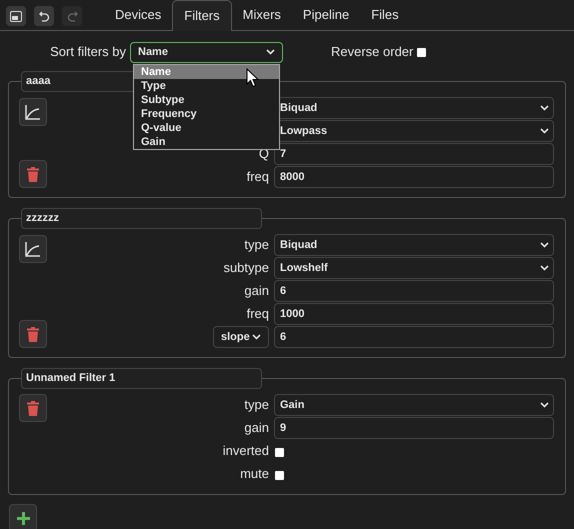 The height and width of the screenshot is (529, 574). Describe the element at coordinates (385, 15) in the screenshot. I see `tab: Files` at that location.